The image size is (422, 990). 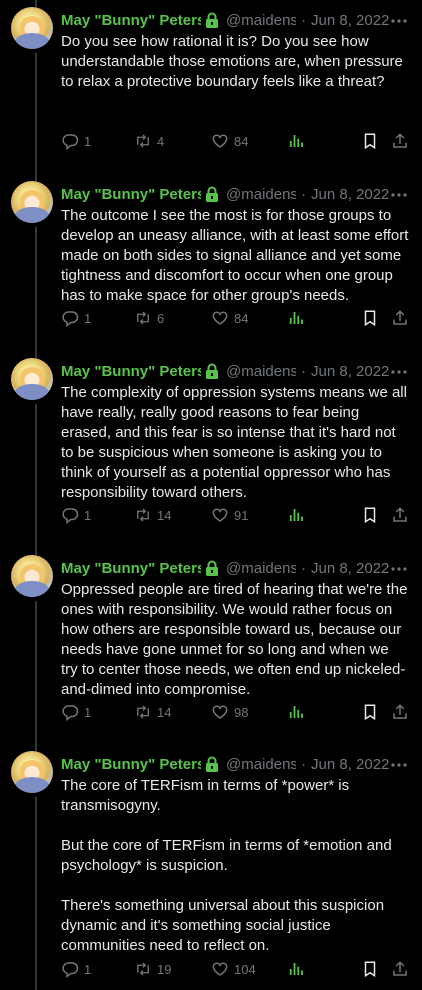 What do you see at coordinates (152, 969) in the screenshot?
I see `retweet-button: 19` at bounding box center [152, 969].